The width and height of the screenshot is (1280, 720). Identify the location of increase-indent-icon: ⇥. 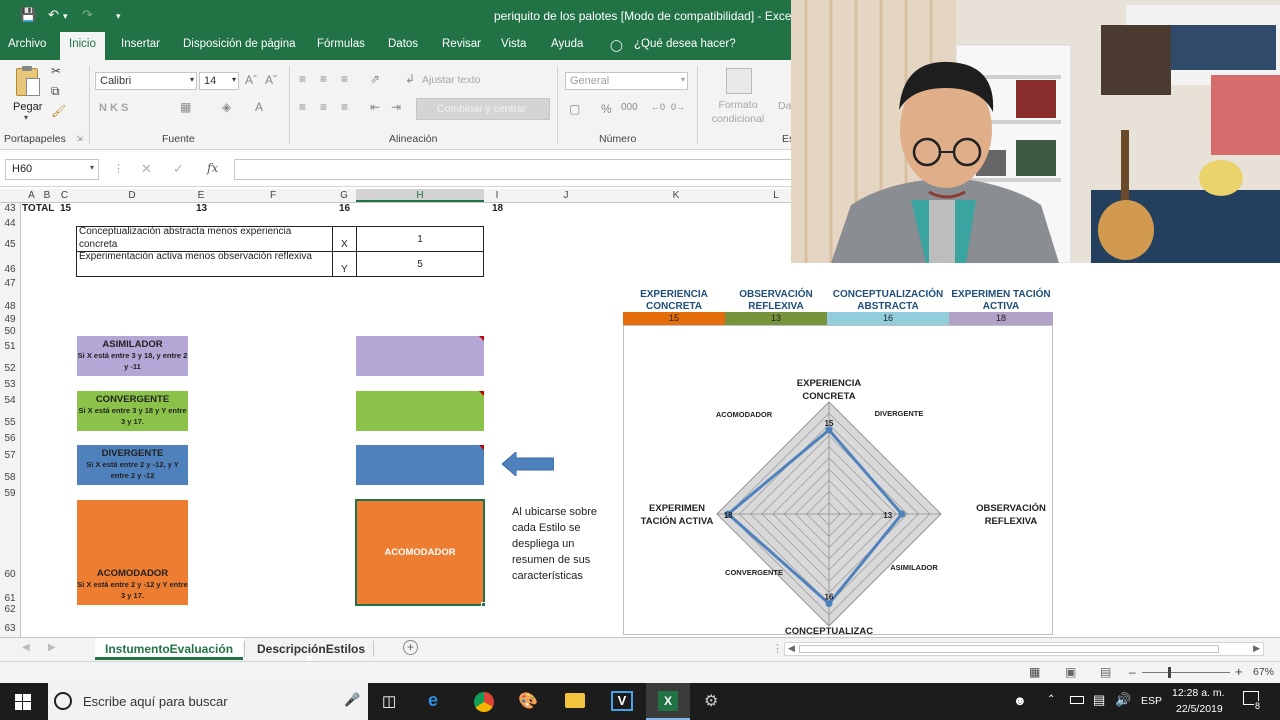
(396, 107).